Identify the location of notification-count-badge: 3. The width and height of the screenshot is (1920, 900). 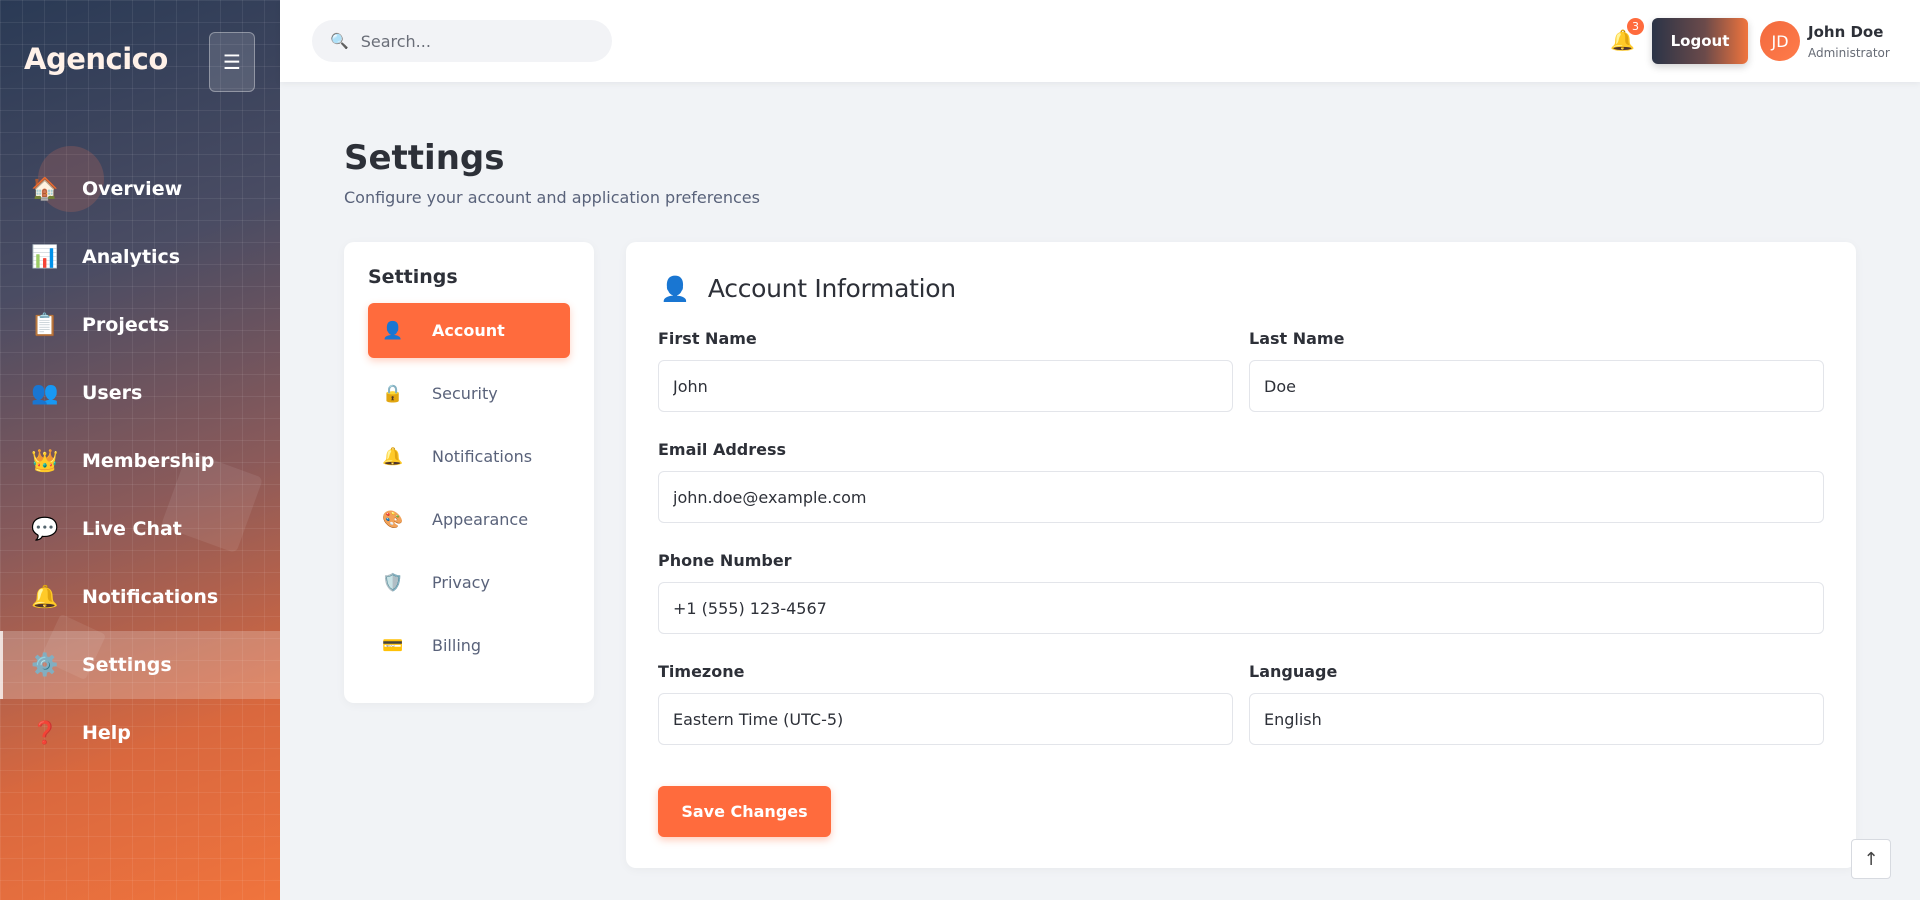
(1635, 26).